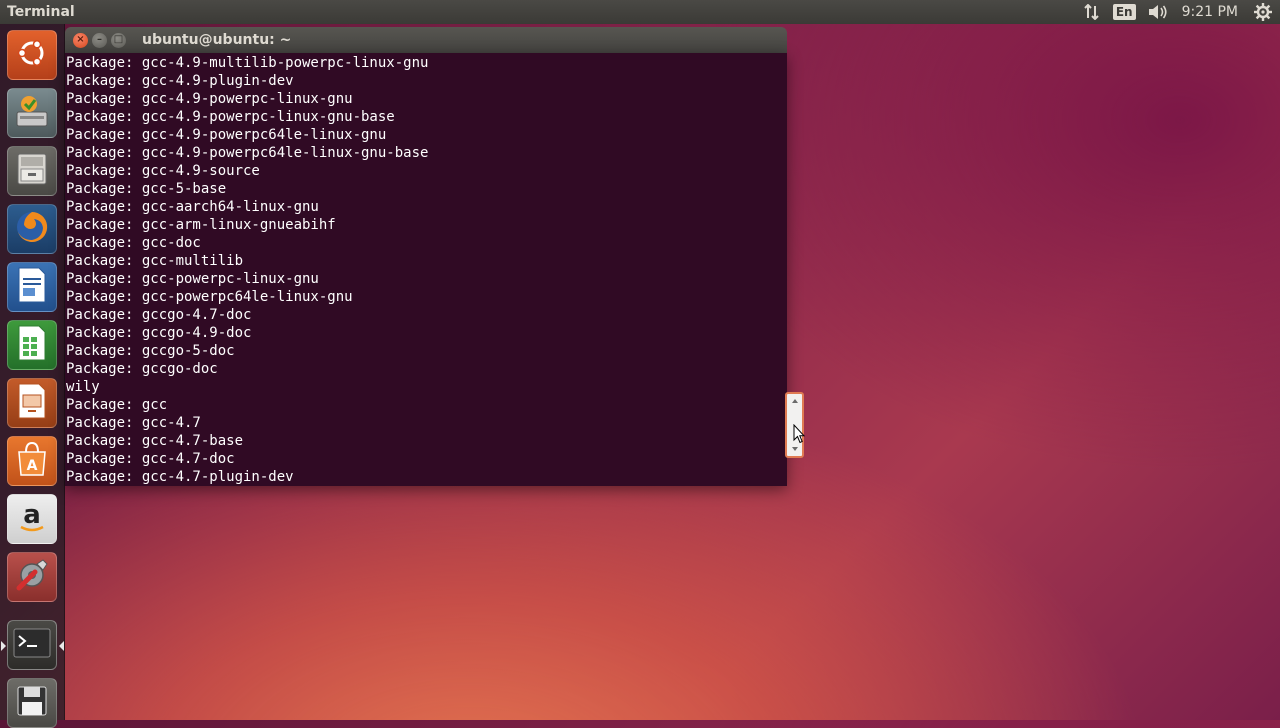  I want to click on output-line: Package: gcc-4.7-plugin-dev, so click(180, 477).